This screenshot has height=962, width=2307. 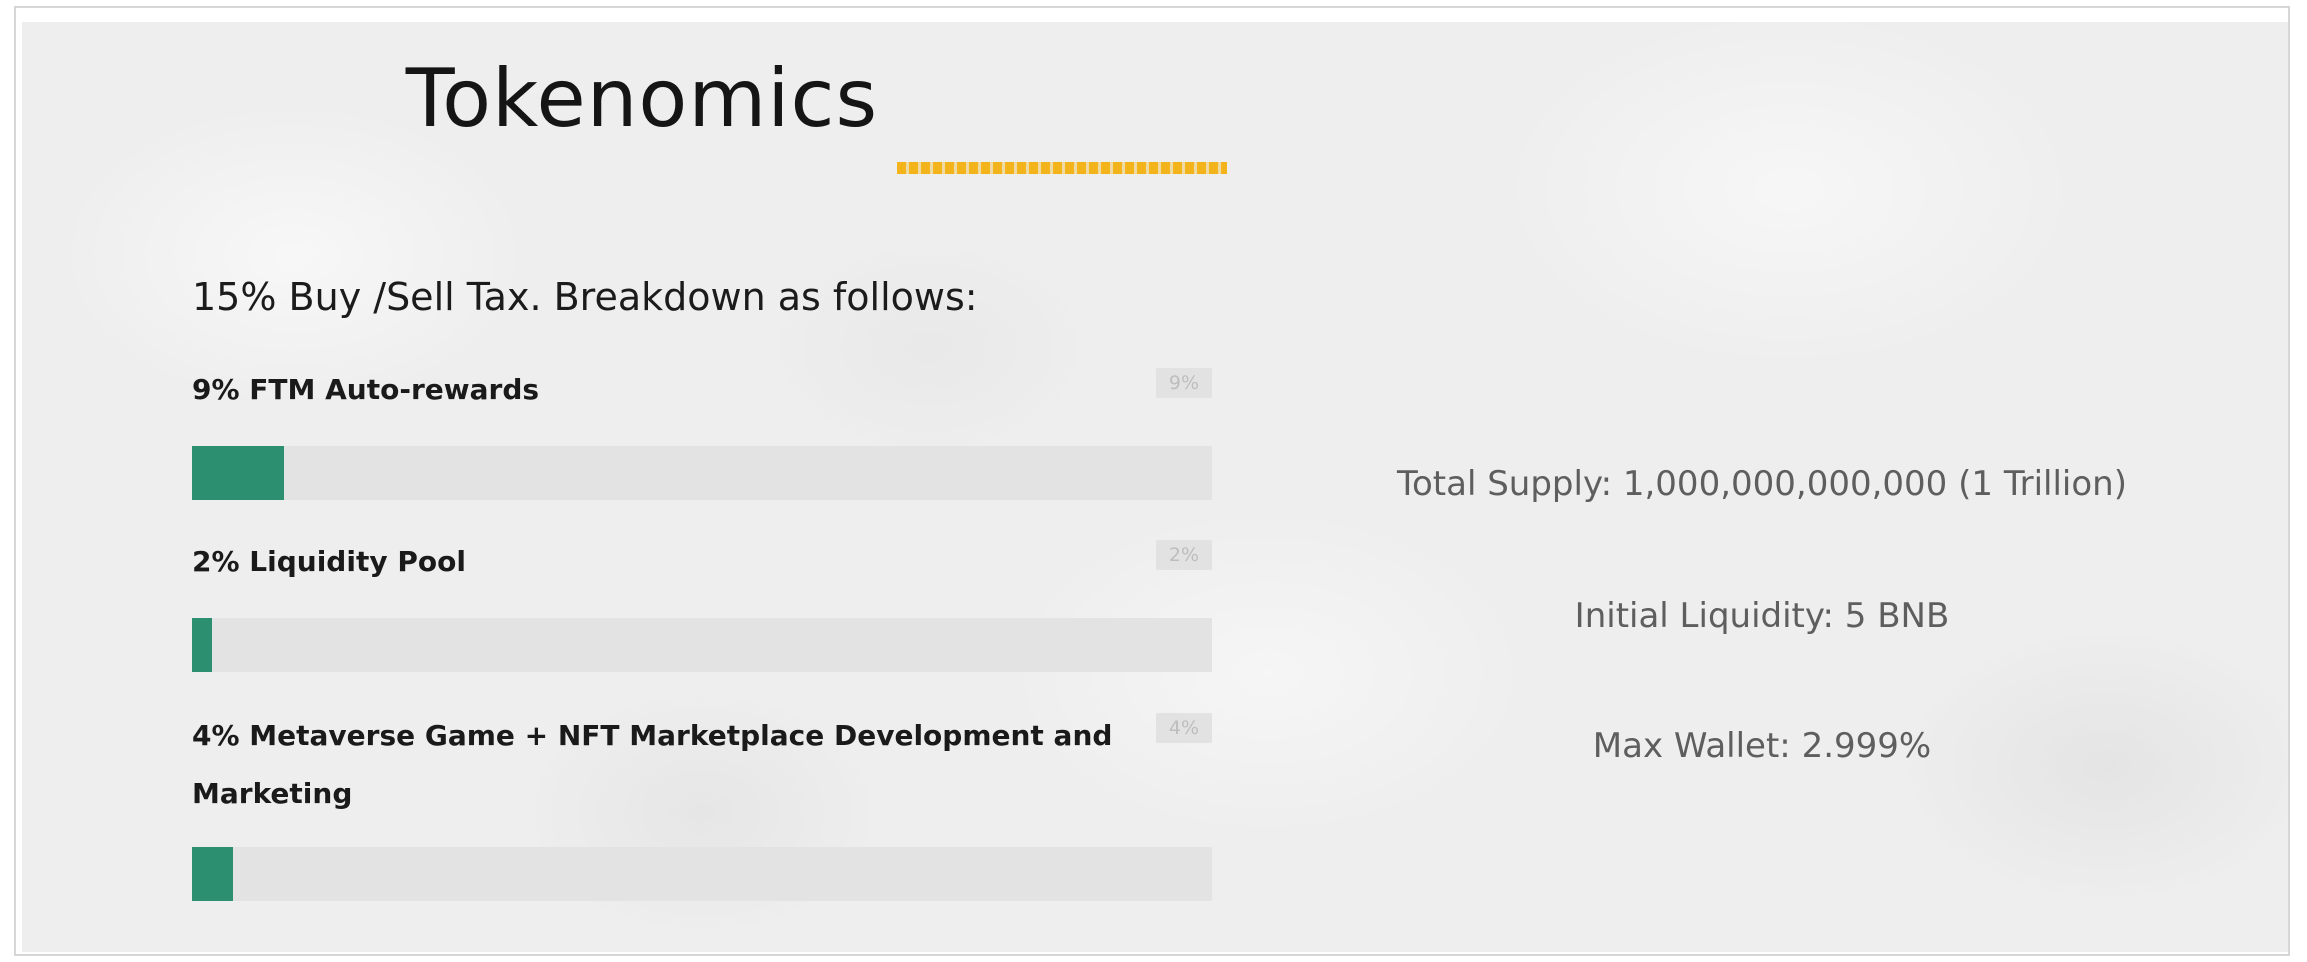 I want to click on tax-item-label: 9% FTM Auto-rewards, so click(x=366, y=389).